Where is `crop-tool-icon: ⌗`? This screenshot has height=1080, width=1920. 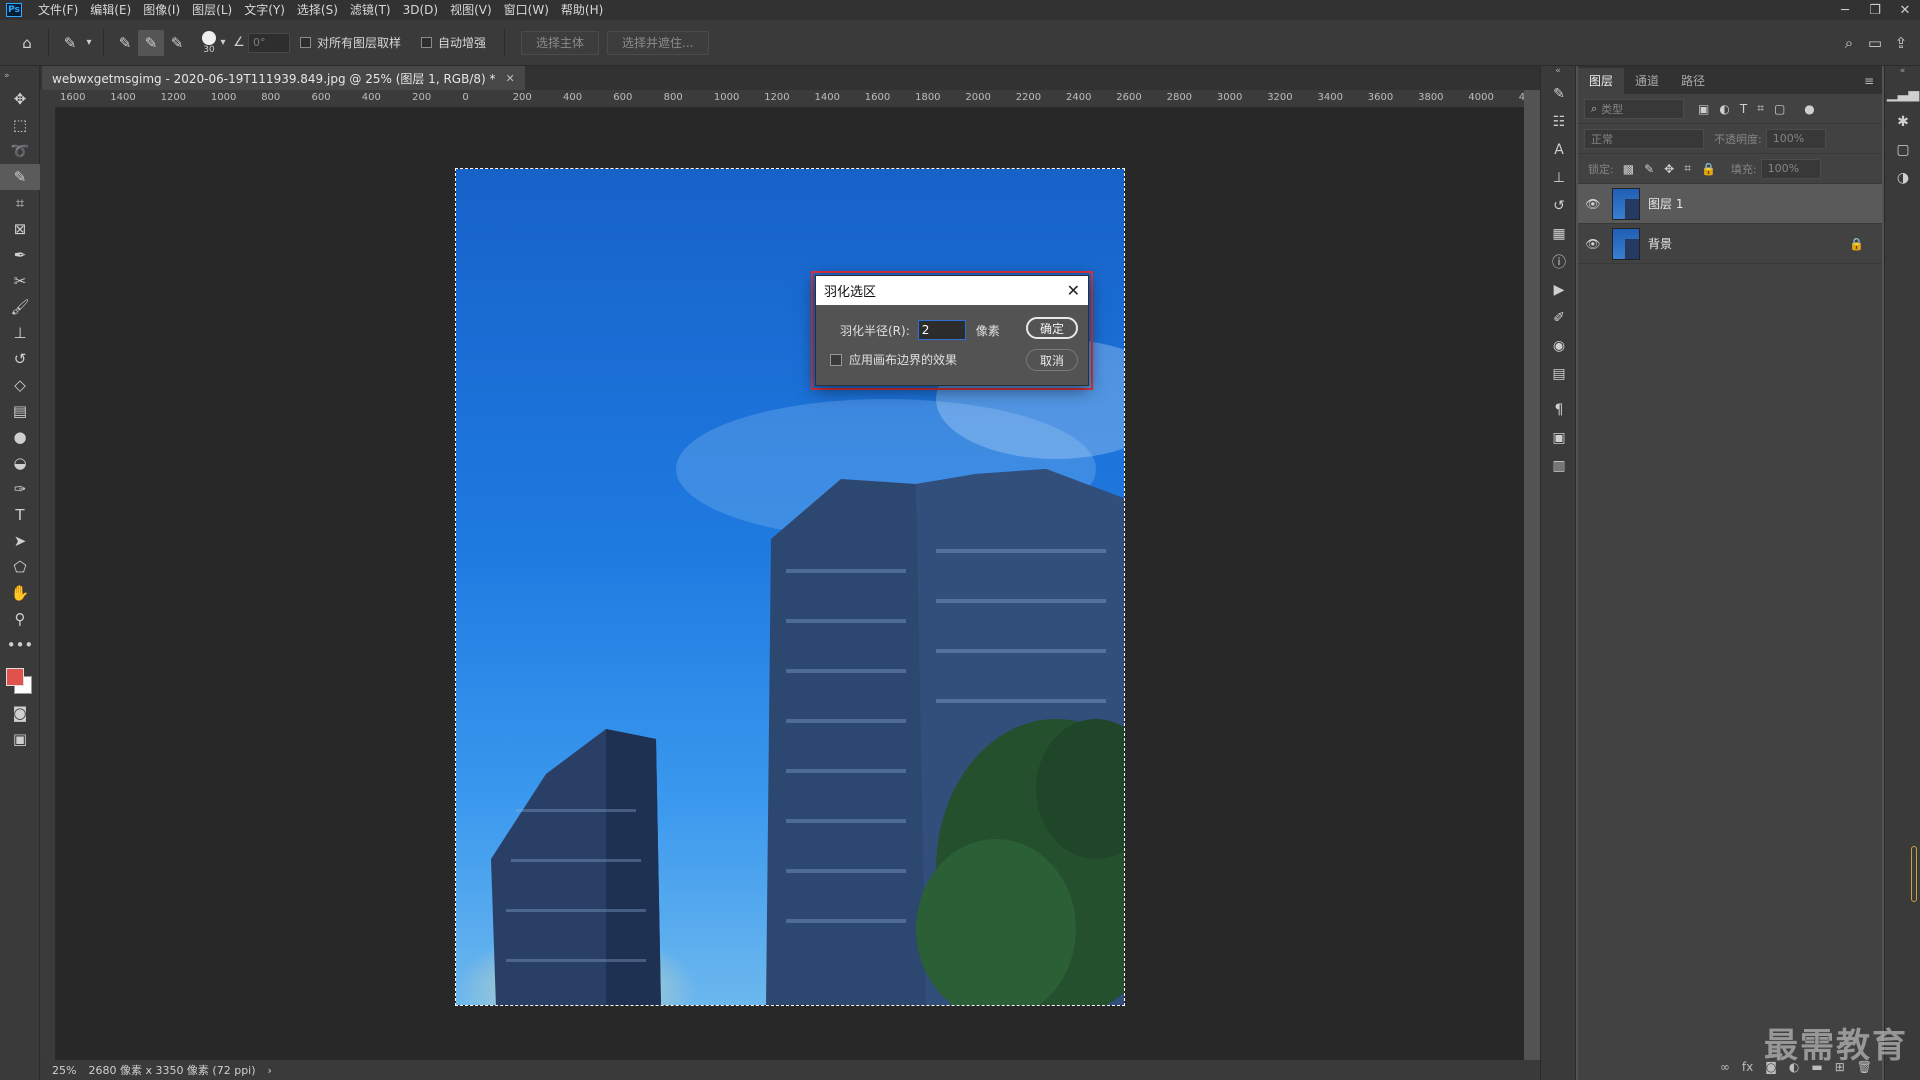
crop-tool-icon: ⌗ is located at coordinates (20, 203).